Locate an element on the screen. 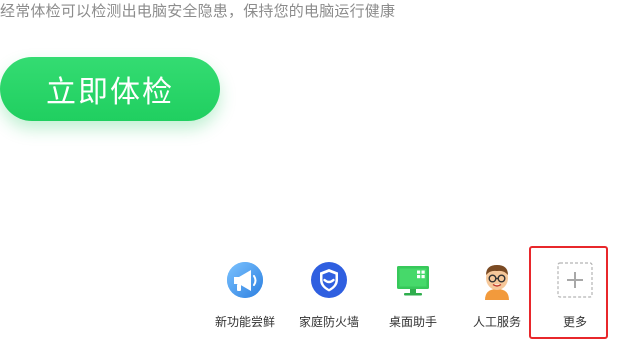 Image resolution: width=620 pixels, height=342 pixels. shield-icon is located at coordinates (329, 280).